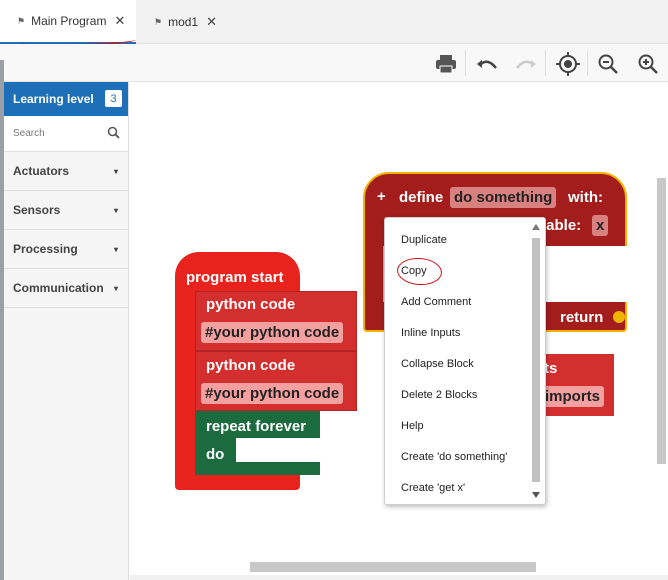  Describe the element at coordinates (2, 320) in the screenshot. I see `window-edge` at that location.